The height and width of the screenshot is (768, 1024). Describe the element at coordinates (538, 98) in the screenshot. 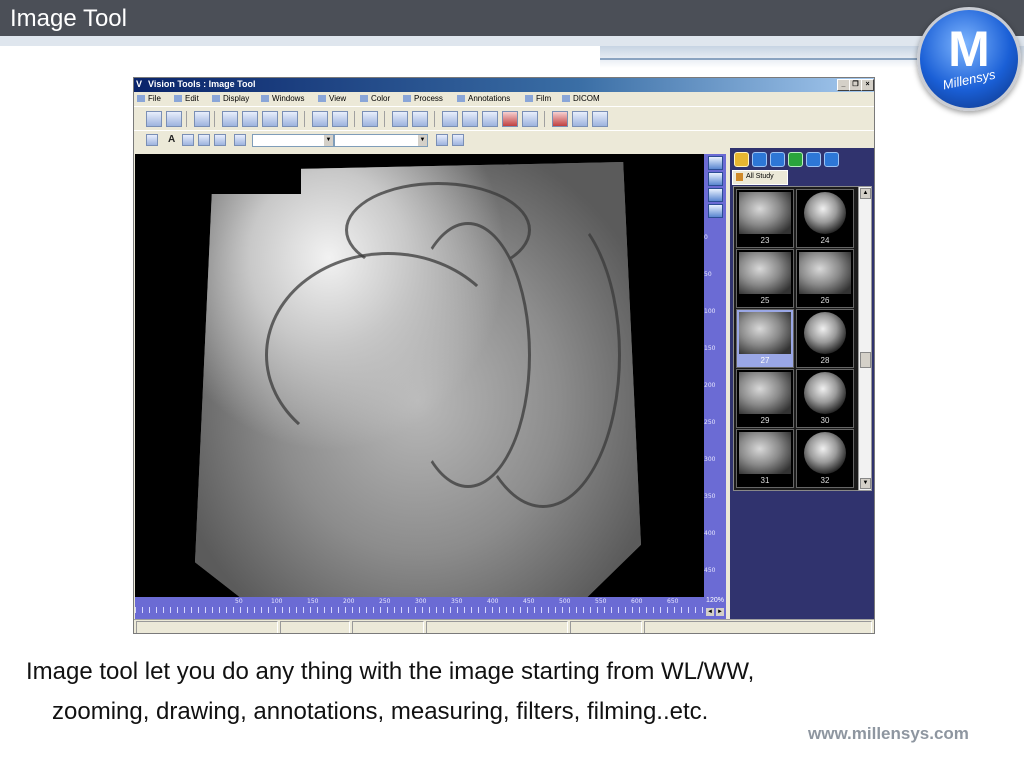

I see `menu-film: Film` at that location.